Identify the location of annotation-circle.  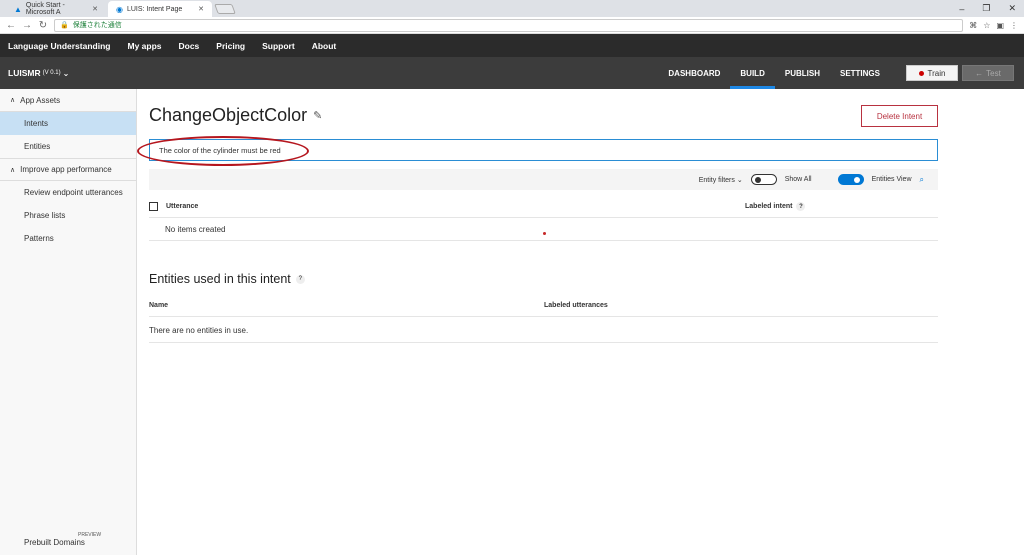
(223, 151).